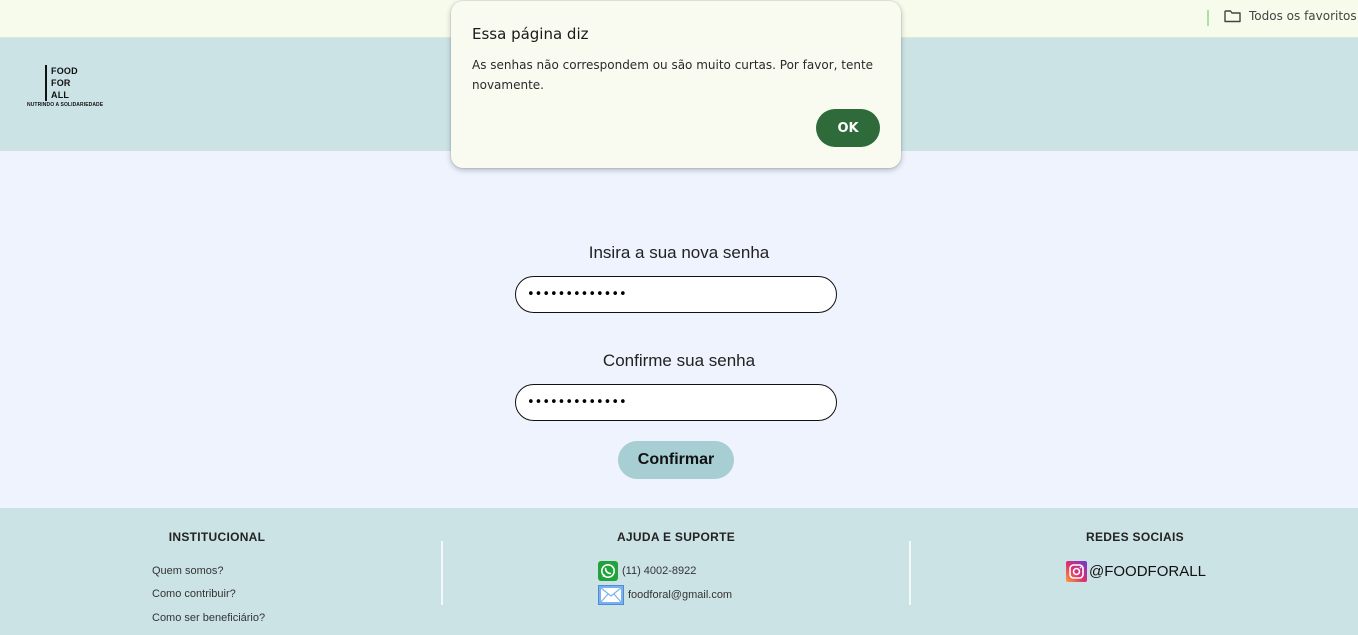 Image resolution: width=1358 pixels, height=635 pixels. What do you see at coordinates (188, 571) in the screenshot?
I see `link-about-us: Quem somos?` at bounding box center [188, 571].